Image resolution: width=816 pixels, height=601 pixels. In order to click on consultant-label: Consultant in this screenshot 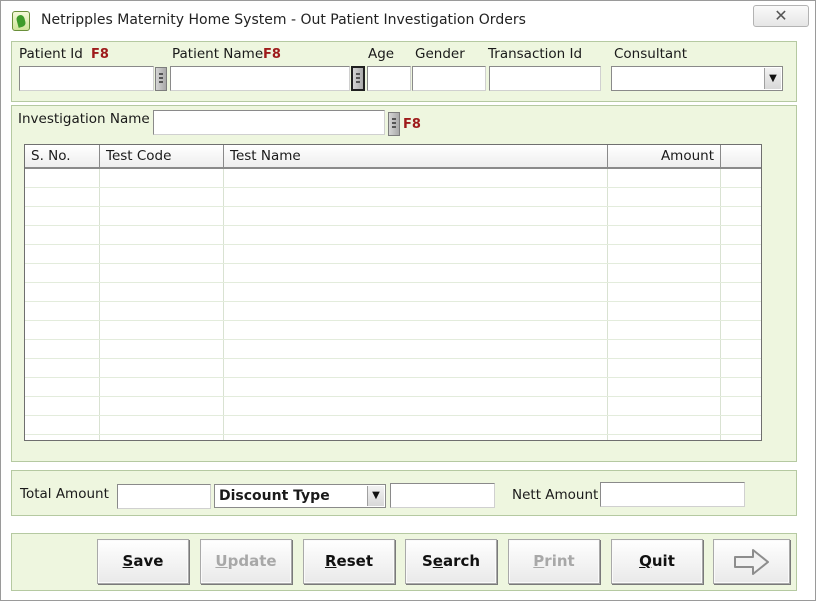, I will do `click(650, 54)`.